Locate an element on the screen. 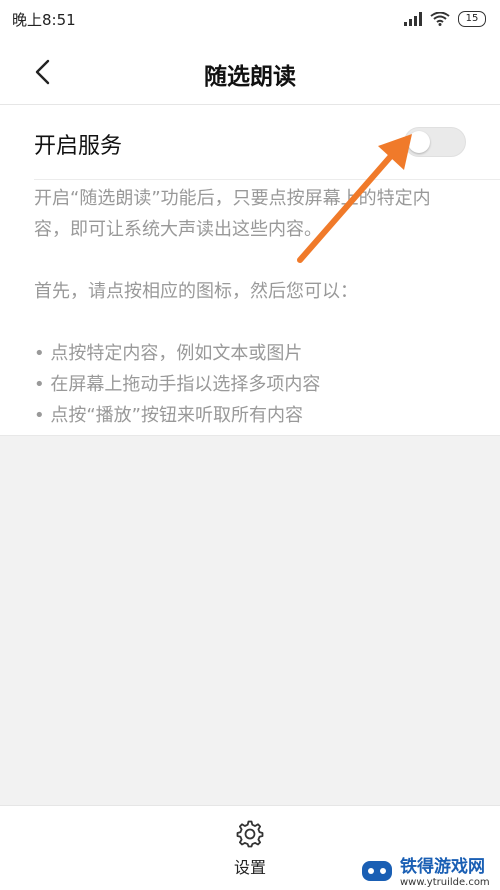 Image resolution: width=500 pixels, height=890 pixels. settings-button: 设置 is located at coordinates (250, 850).